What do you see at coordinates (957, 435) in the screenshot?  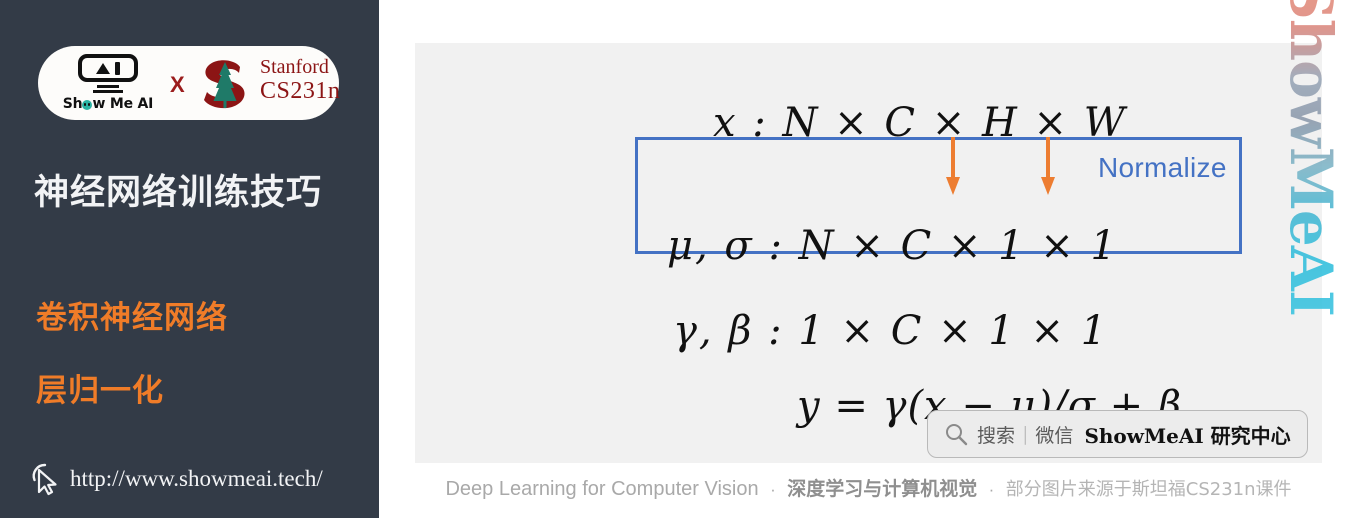 I see `magnifier-icon` at bounding box center [957, 435].